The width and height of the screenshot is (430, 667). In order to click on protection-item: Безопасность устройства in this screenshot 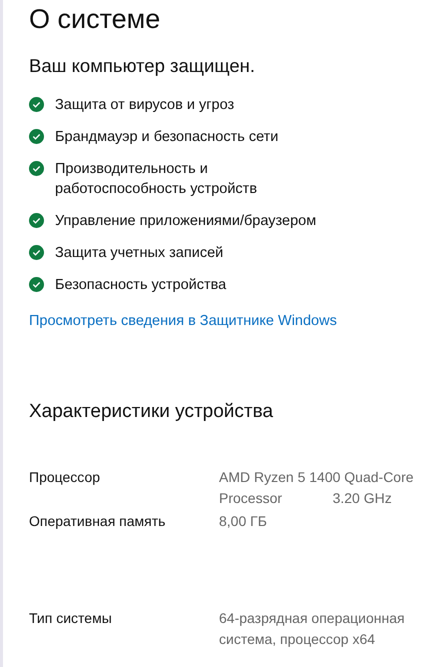, I will do `click(141, 285)`.